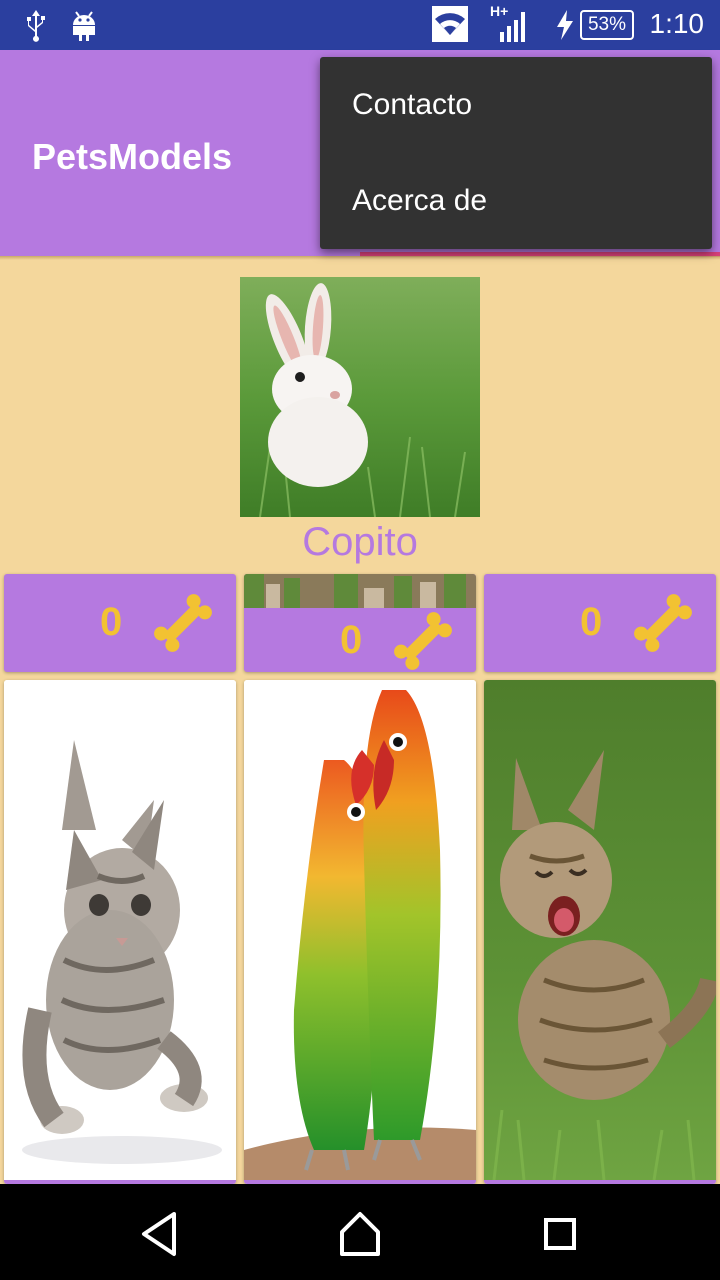  I want to click on navigation-bar, so click(360, 1232).